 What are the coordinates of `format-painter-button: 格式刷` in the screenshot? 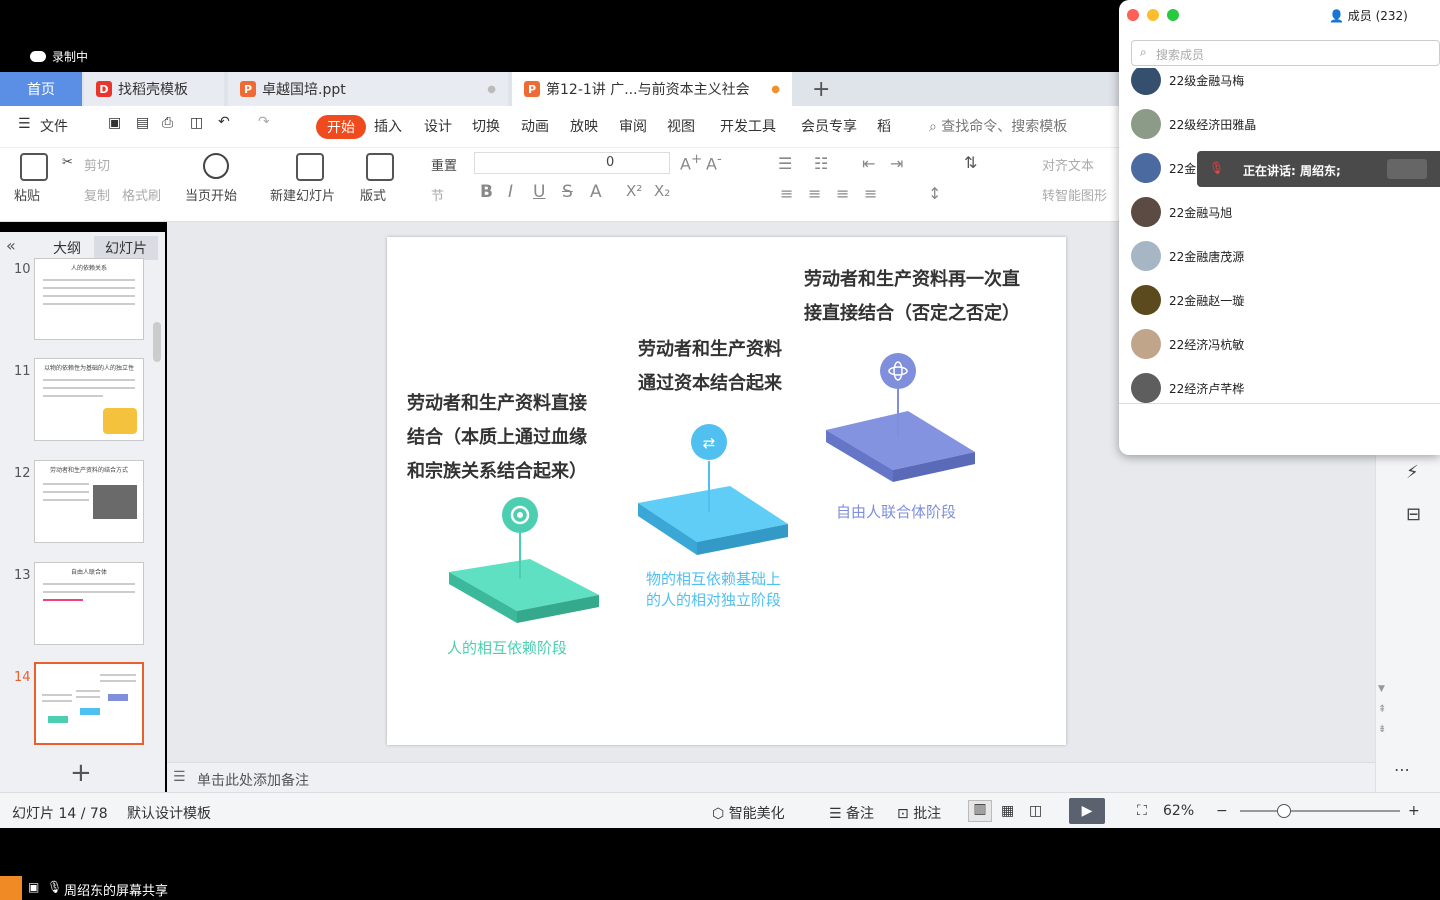 It's located at (141, 194).